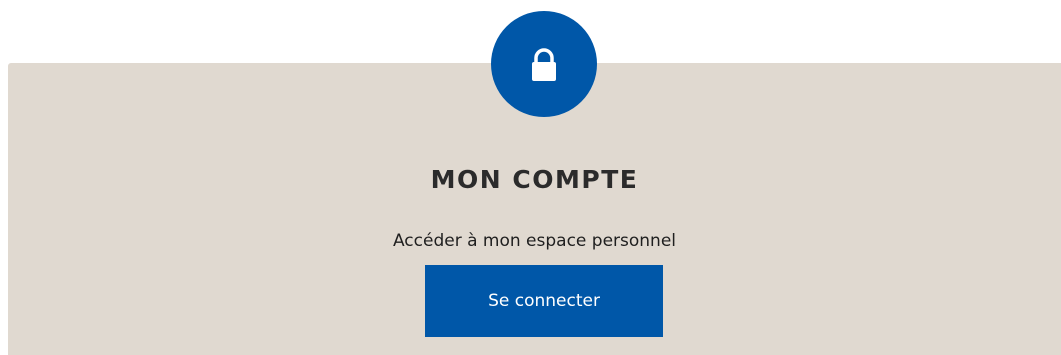  I want to click on lock-icon, so click(544, 64).